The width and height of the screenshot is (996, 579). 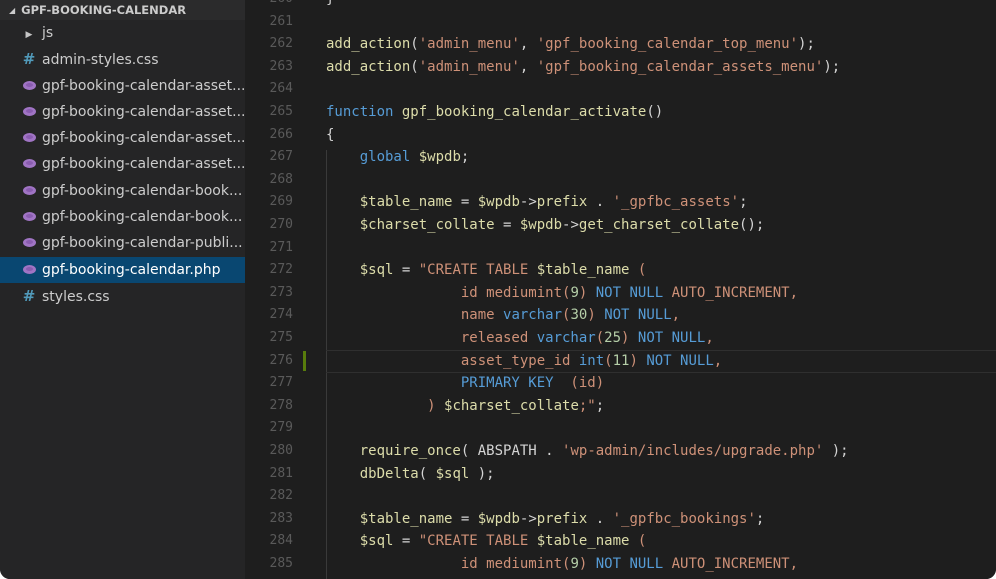 What do you see at coordinates (281, 89) in the screenshot?
I see `line-number: 264` at bounding box center [281, 89].